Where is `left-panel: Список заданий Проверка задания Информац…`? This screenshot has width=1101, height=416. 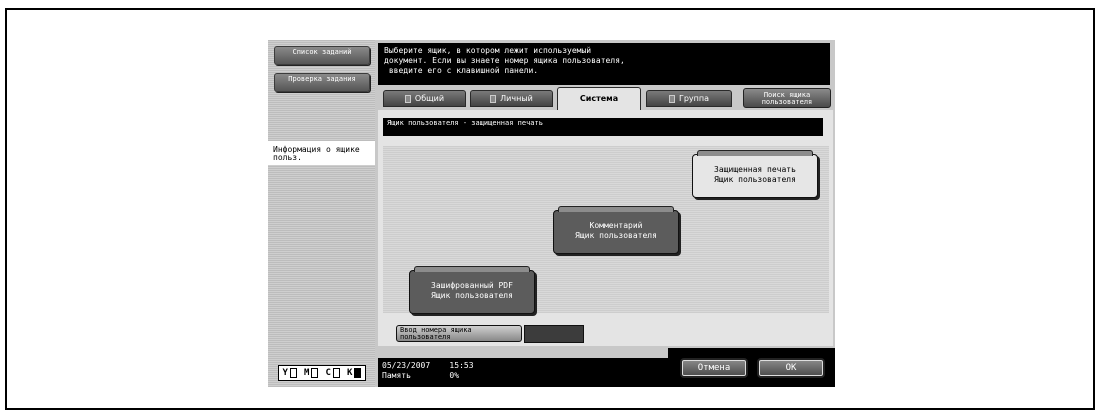
left-panel: Список заданий Проверка задания Информац… is located at coordinates (321, 213).